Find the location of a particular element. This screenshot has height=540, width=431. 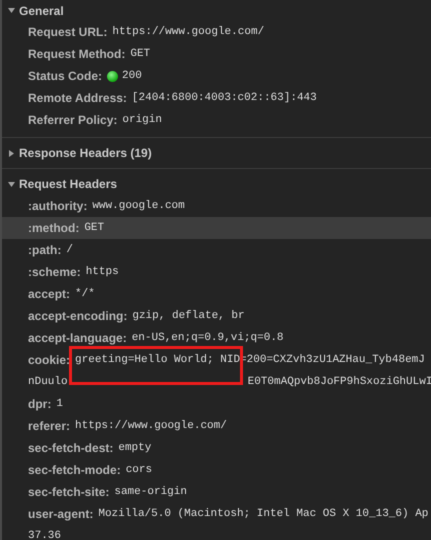

header-row: Referrer Policy: origin is located at coordinates (216, 120).